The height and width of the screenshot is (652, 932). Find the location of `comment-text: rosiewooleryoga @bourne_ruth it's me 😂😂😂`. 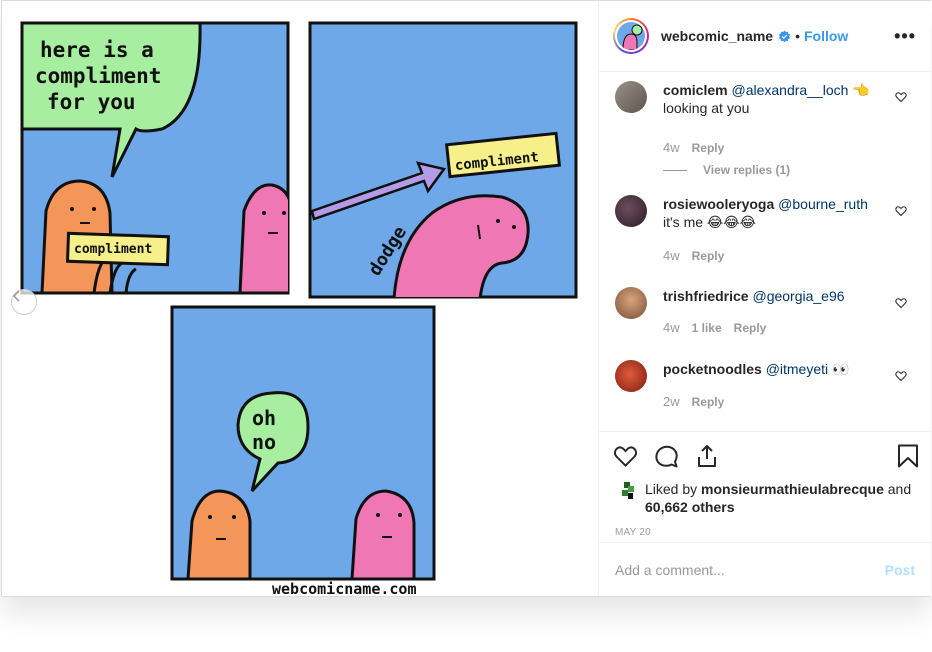

comment-text: rosiewooleryoga @bourne_ruth it's me 😂😂😂 is located at coordinates (775, 213).